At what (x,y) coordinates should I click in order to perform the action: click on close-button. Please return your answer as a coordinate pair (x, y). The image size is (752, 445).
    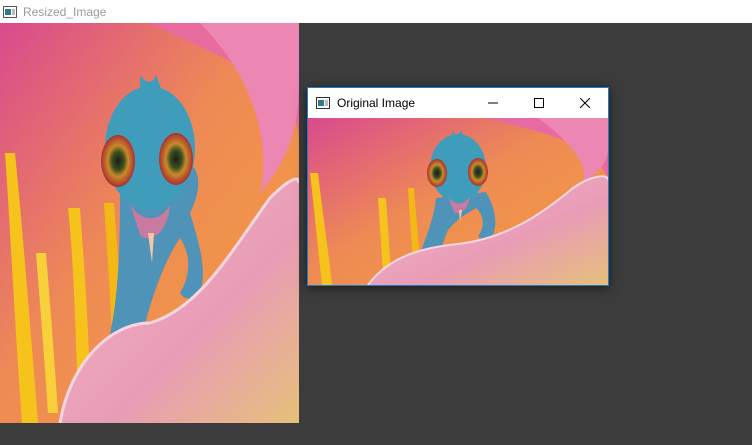
    Looking at the image, I should click on (585, 103).